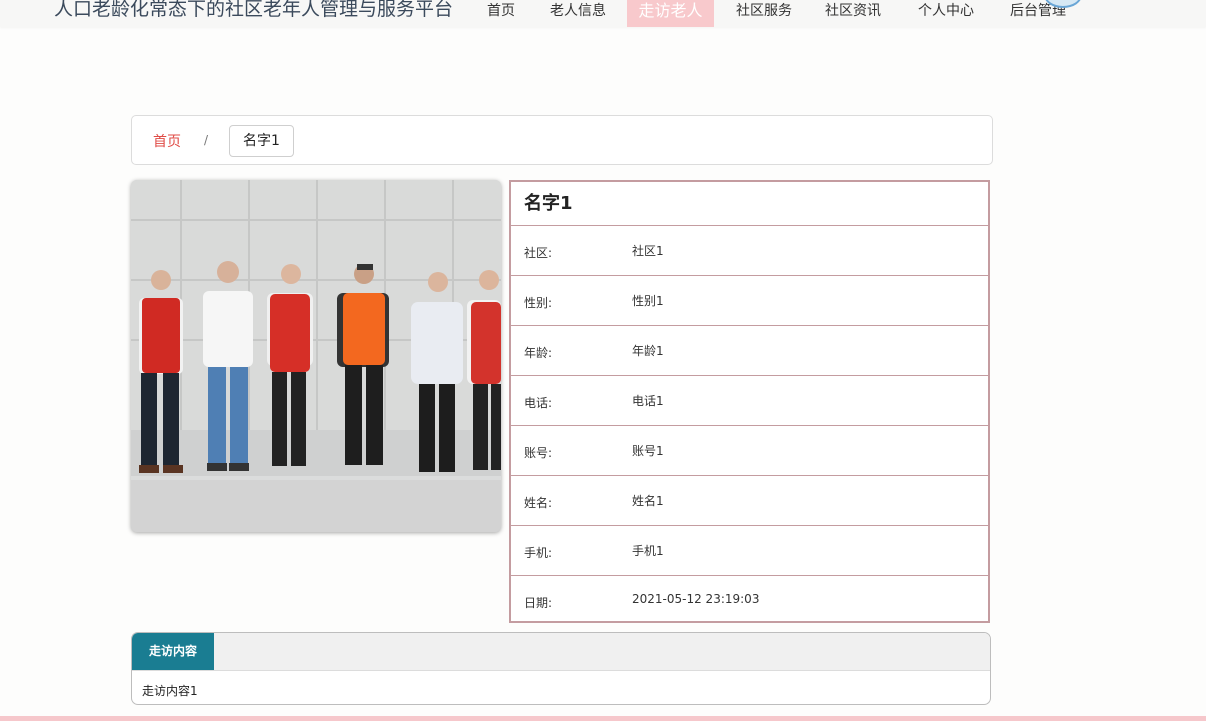 This screenshot has width=1206, height=721. I want to click on detail-label: 账号:, so click(538, 453).